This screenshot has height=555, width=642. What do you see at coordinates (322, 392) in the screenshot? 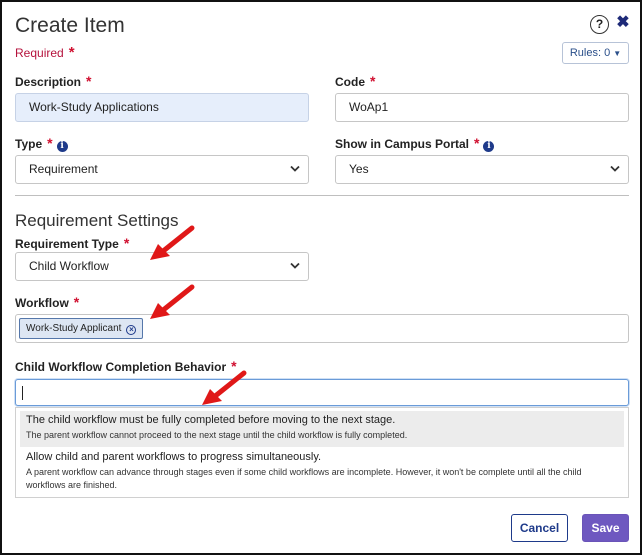
I see `completion-behavior-input` at bounding box center [322, 392].